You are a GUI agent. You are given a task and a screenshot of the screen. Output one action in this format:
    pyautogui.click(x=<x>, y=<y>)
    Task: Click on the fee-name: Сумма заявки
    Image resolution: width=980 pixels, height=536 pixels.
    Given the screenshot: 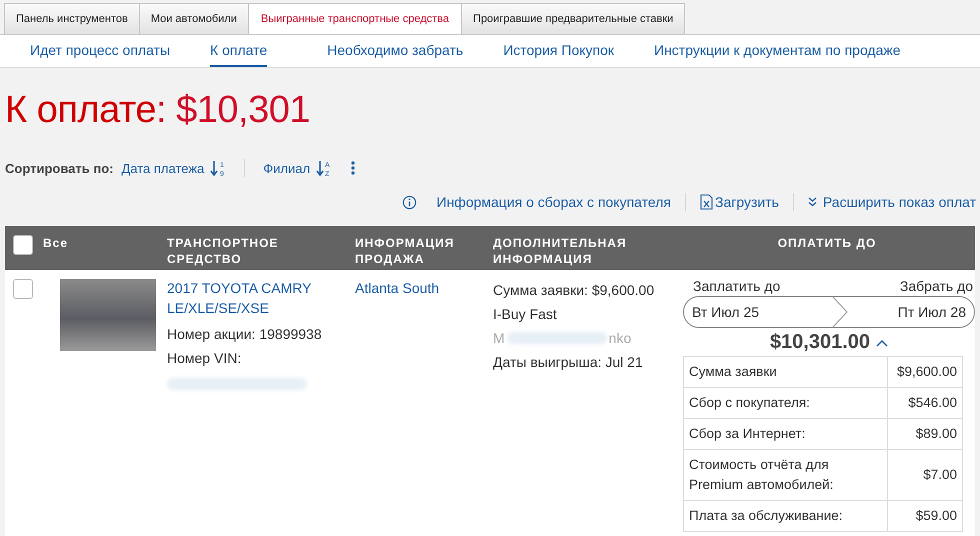 What is the action you would take?
    pyautogui.click(x=786, y=372)
    